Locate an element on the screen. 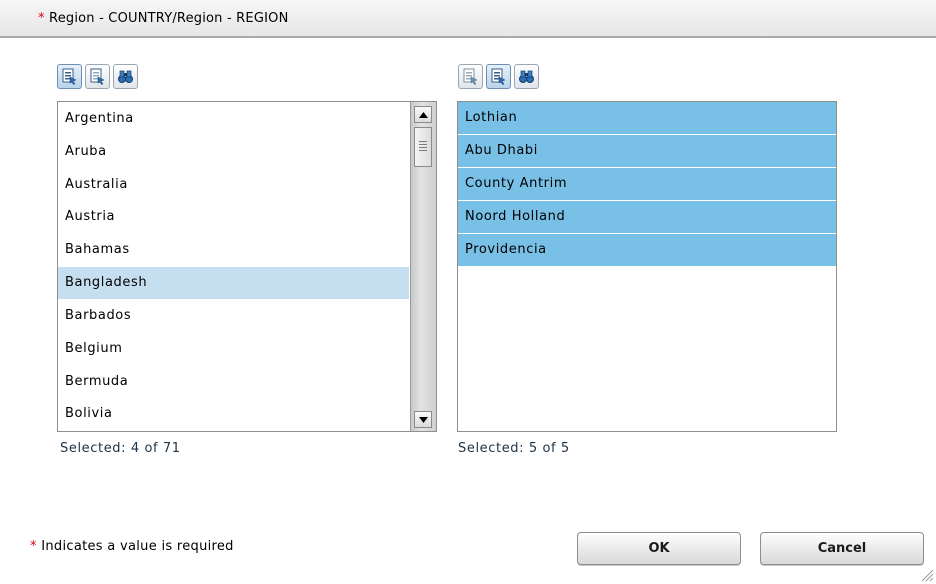 Image resolution: width=936 pixels, height=584 pixels. selected-count: Selected: 5 of 5 is located at coordinates (514, 448).